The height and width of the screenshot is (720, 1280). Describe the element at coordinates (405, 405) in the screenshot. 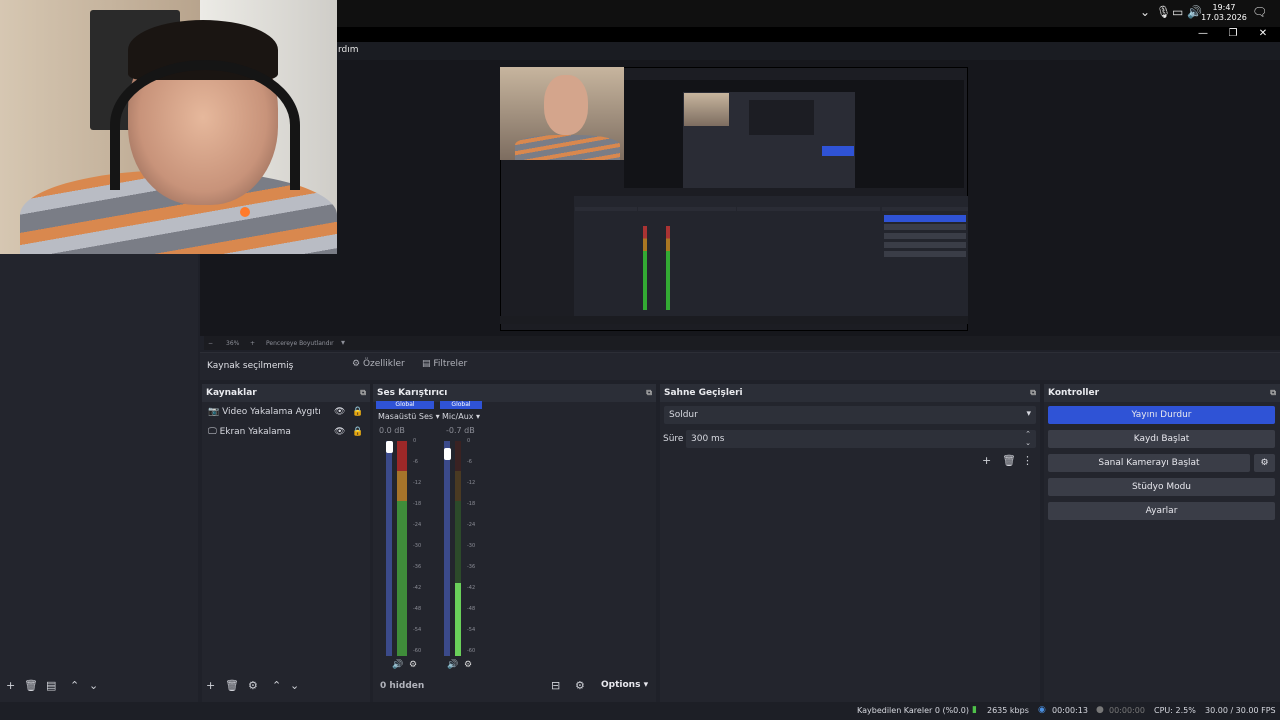

I see `channel-badge: Global` at that location.